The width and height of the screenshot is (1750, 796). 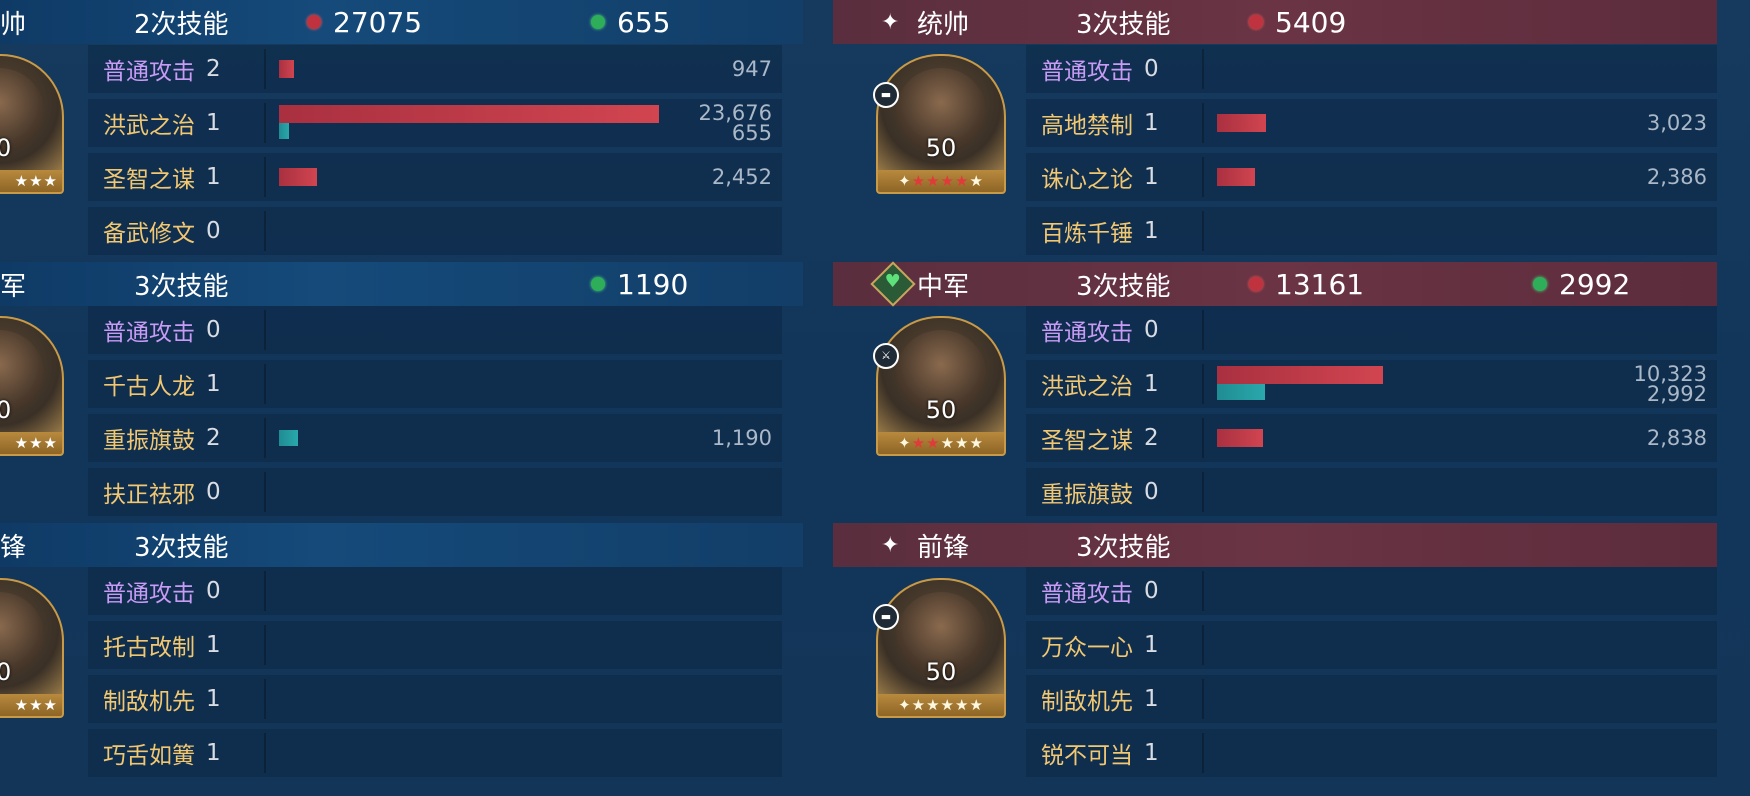 I want to click on skill-row: 洪武之治 1 23,676 655, so click(x=435, y=123).